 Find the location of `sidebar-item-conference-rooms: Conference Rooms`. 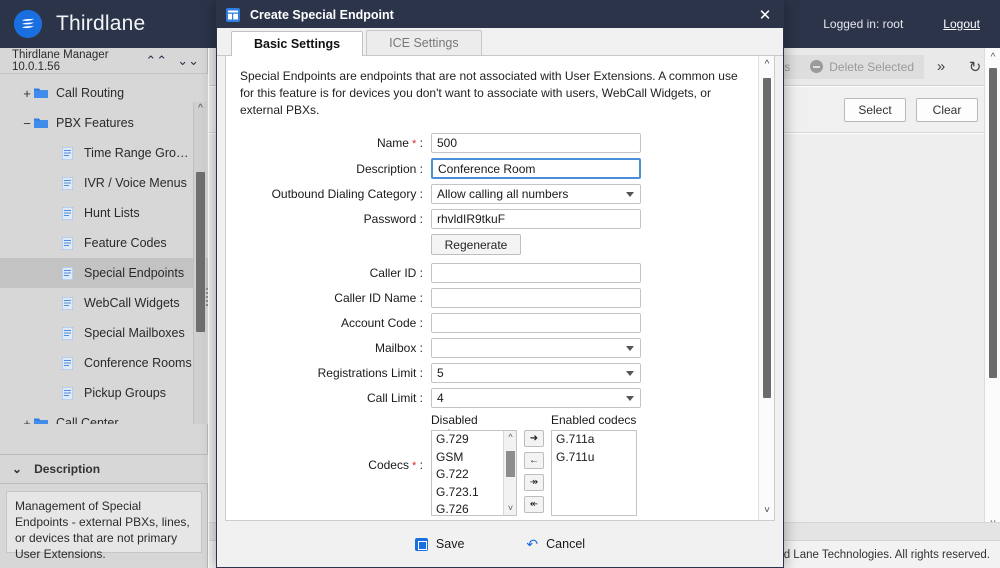

sidebar-item-conference-rooms: Conference Rooms is located at coordinates (104, 363).